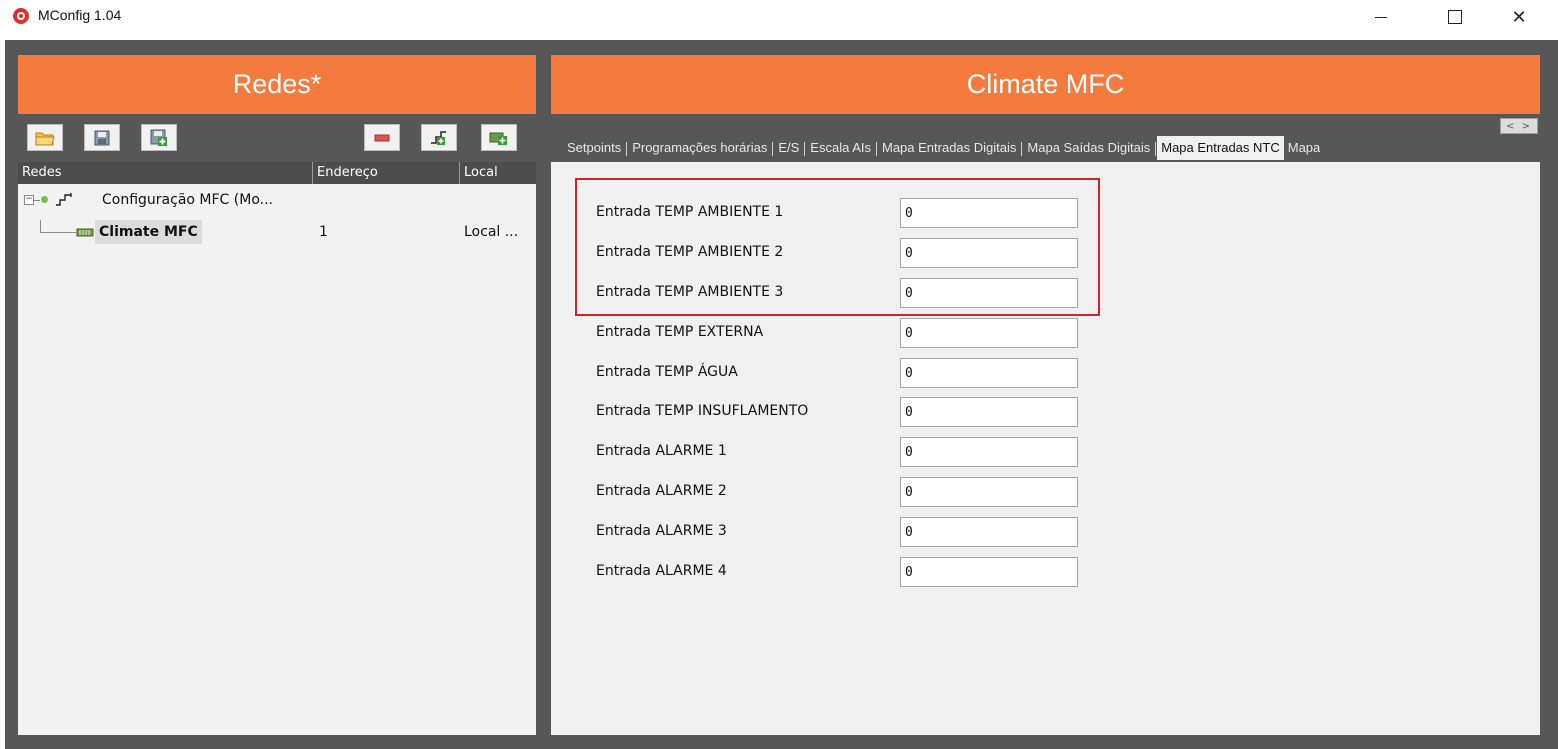  I want to click on tree-device-label: Climate MFC, so click(148, 232).